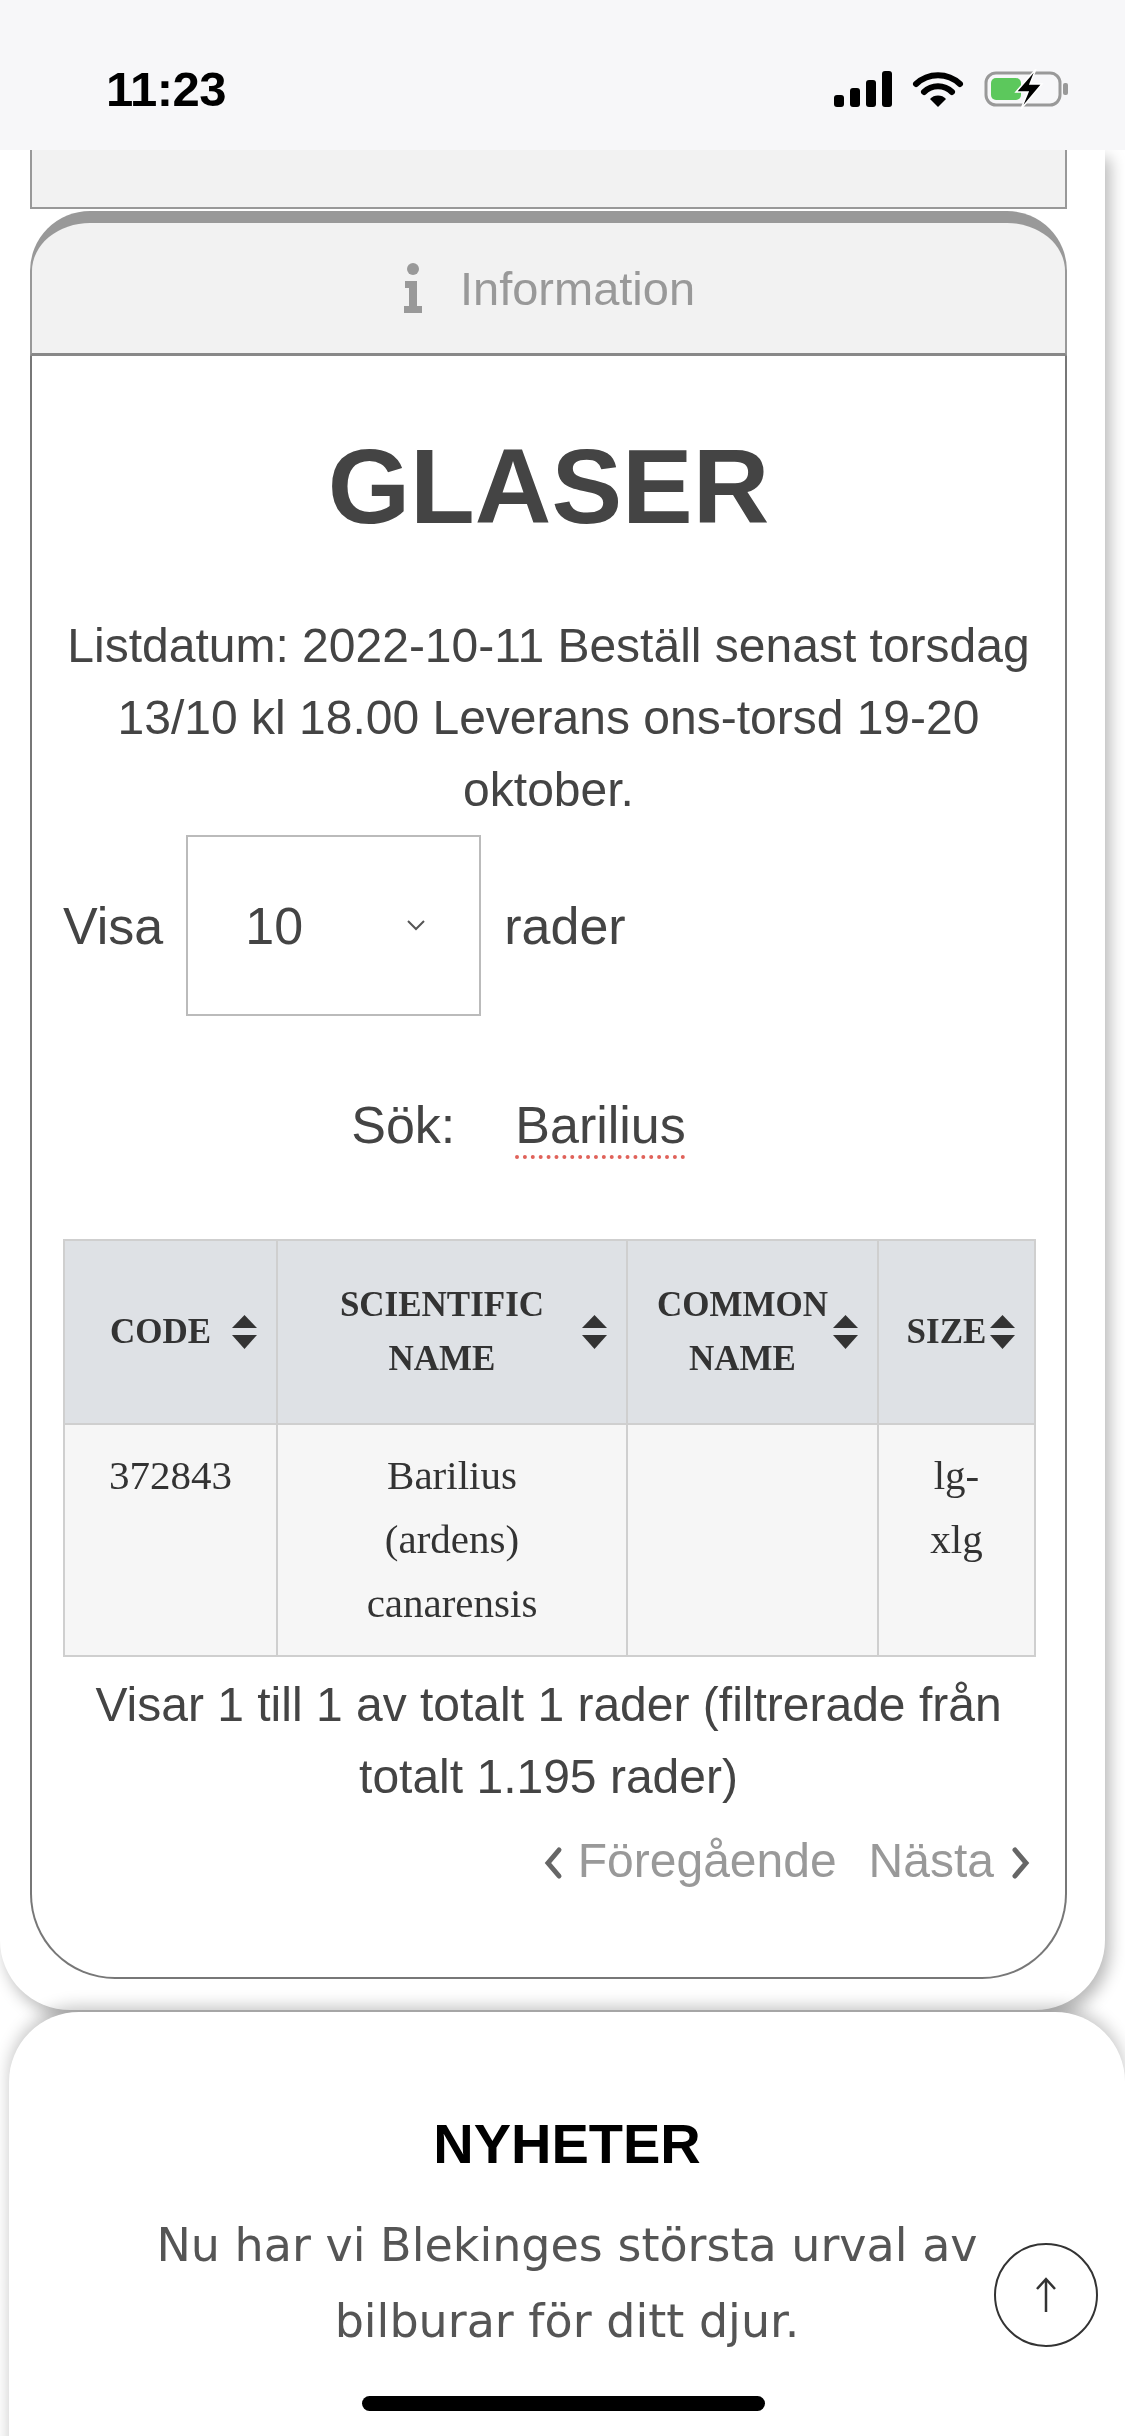 Image resolution: width=1125 pixels, height=2436 pixels. I want to click on rows-label: rader, so click(565, 925).